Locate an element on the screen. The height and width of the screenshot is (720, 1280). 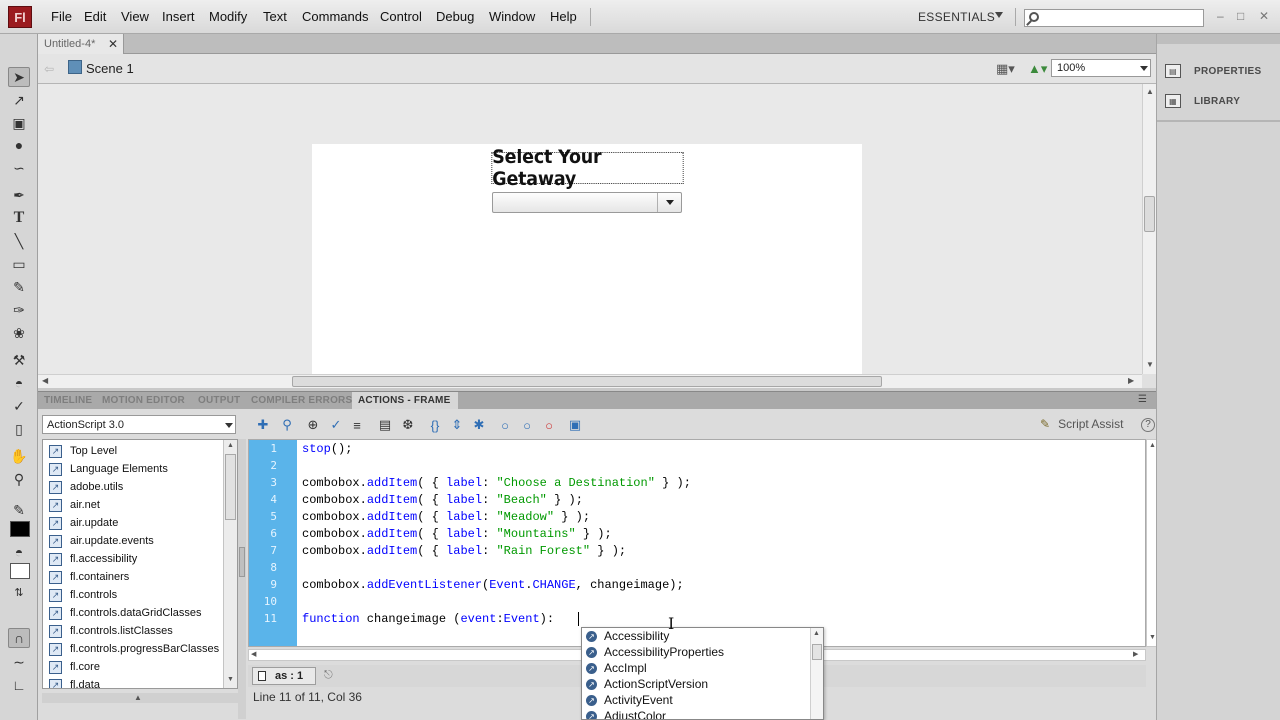
help-search-input is located at coordinates (1114, 18).